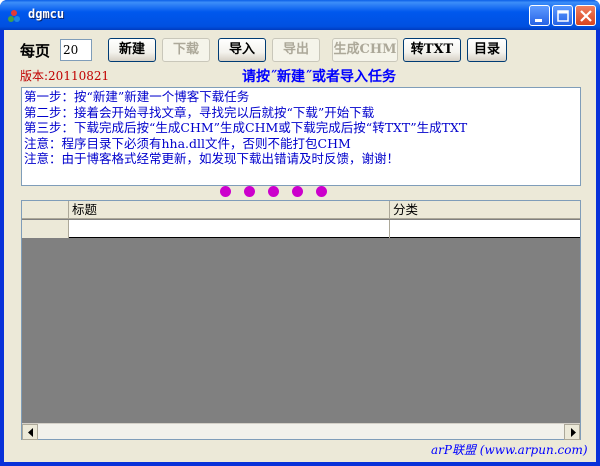  What do you see at coordinates (46, 14) in the screenshot?
I see `window-title: dgmcu` at bounding box center [46, 14].